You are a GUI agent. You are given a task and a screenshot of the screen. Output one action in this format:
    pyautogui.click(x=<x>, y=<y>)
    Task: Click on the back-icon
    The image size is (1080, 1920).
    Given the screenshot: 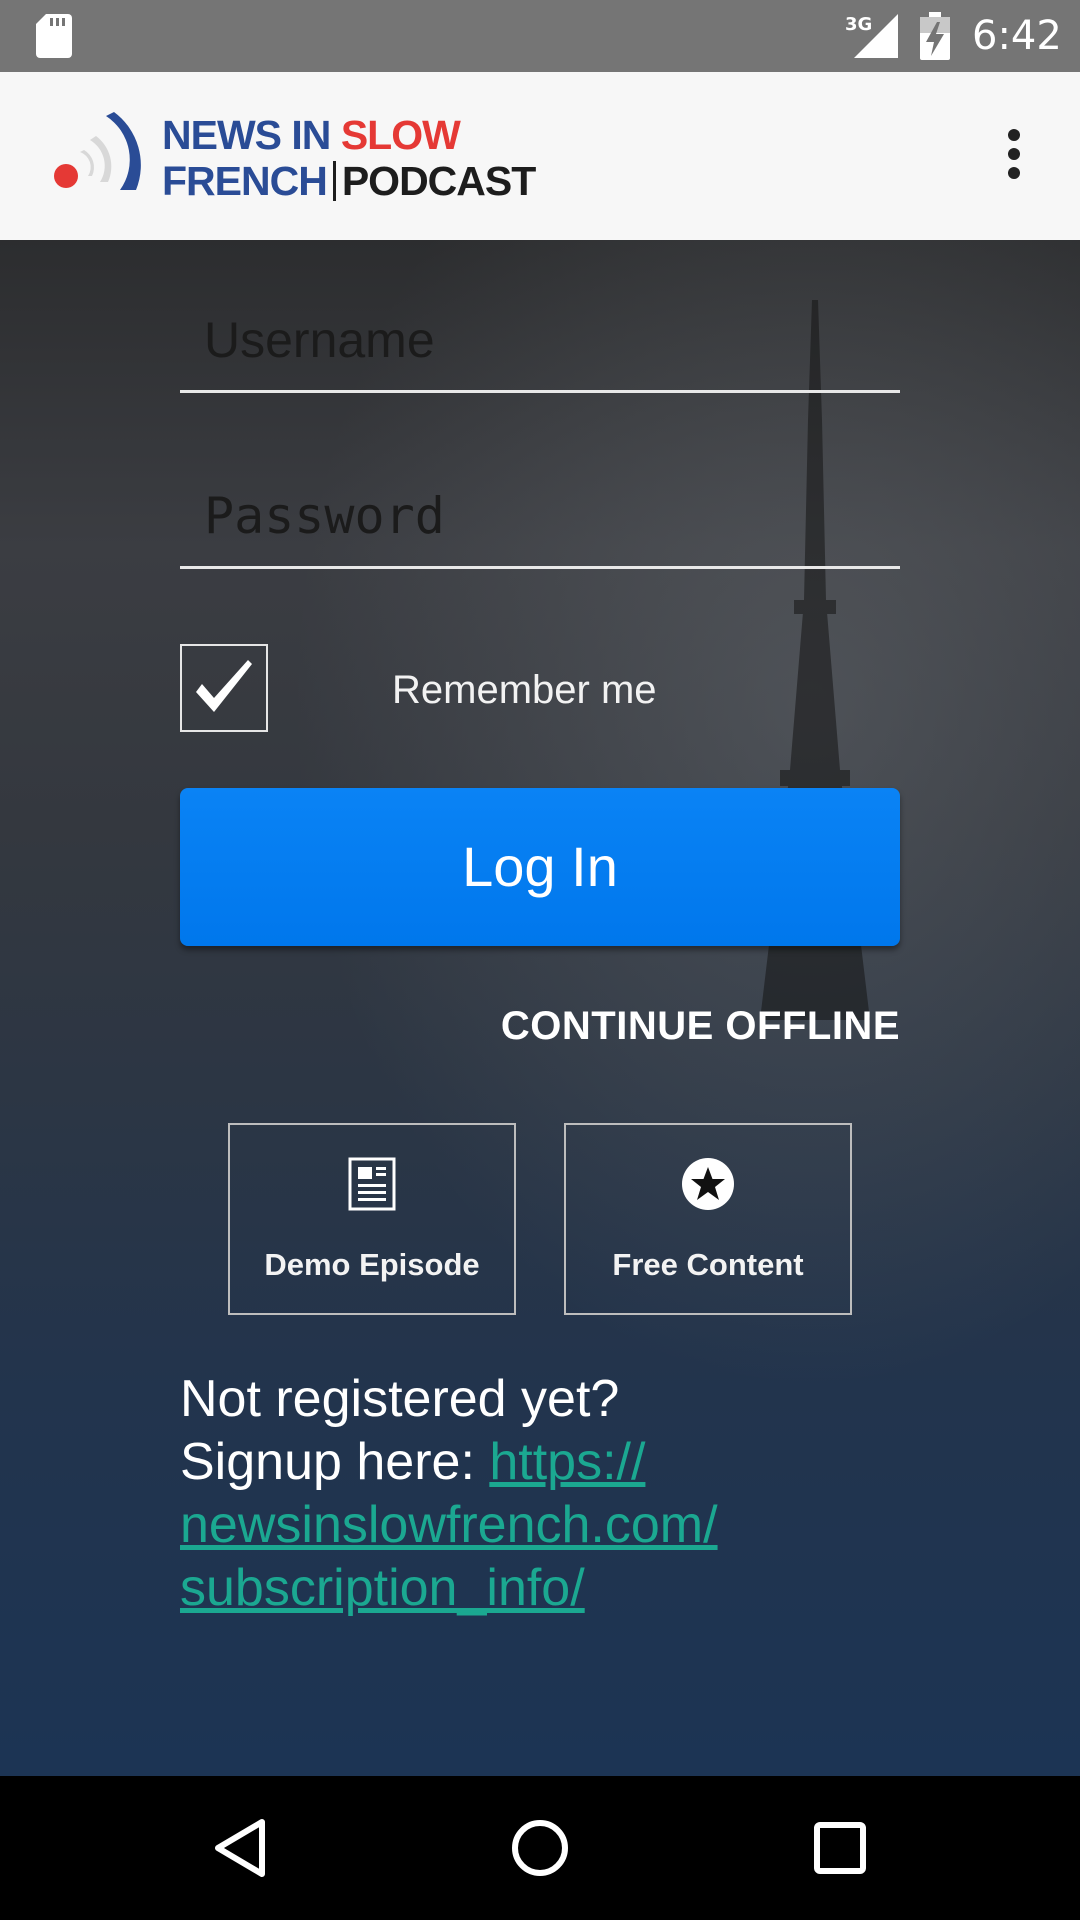 What is the action you would take?
    pyautogui.click(x=240, y=1848)
    